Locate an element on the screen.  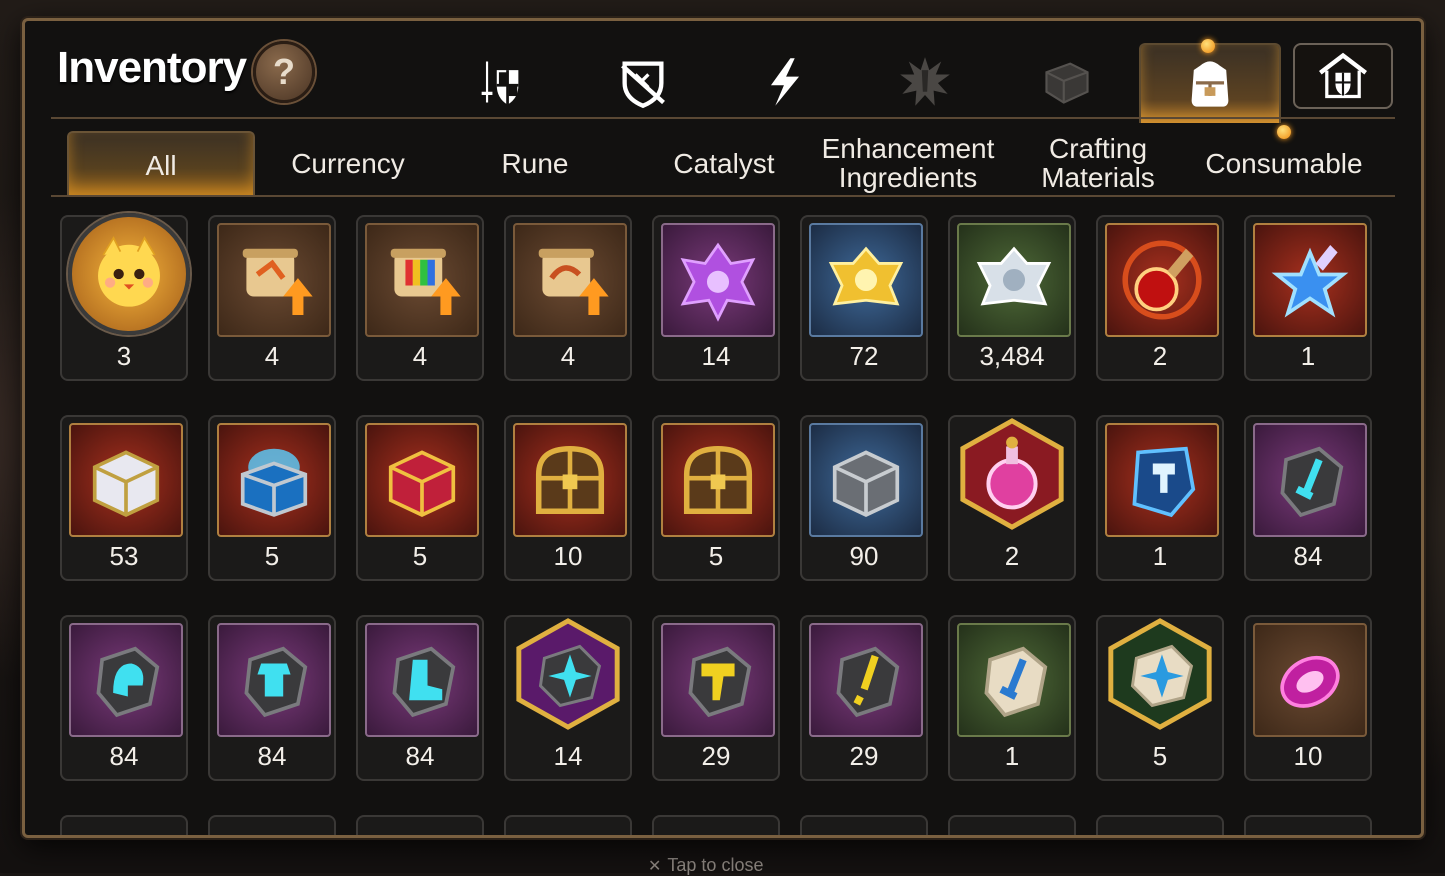
pink-gem-icon is located at coordinates (1310, 680).